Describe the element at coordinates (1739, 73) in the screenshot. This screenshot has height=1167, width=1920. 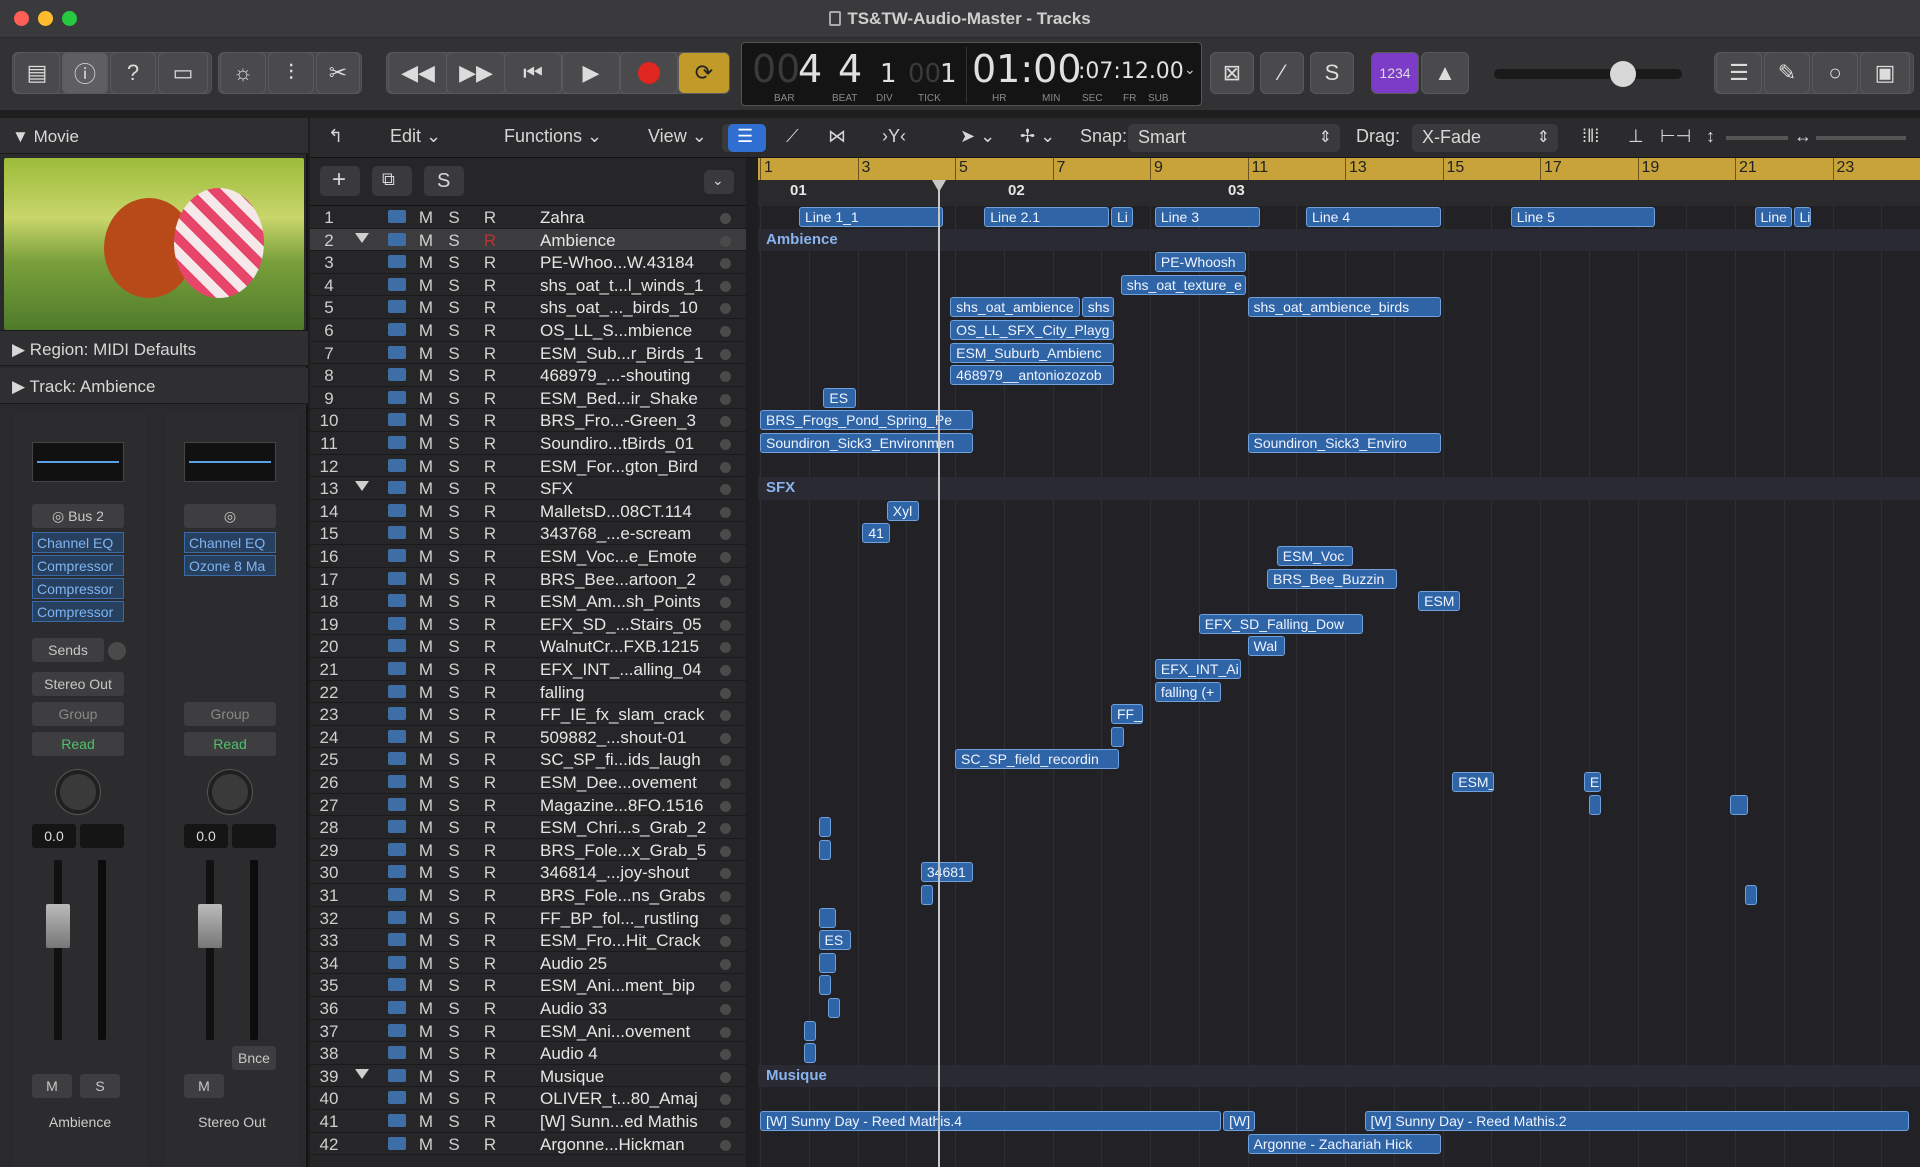
I see `list-editors-button: ☰` at that location.